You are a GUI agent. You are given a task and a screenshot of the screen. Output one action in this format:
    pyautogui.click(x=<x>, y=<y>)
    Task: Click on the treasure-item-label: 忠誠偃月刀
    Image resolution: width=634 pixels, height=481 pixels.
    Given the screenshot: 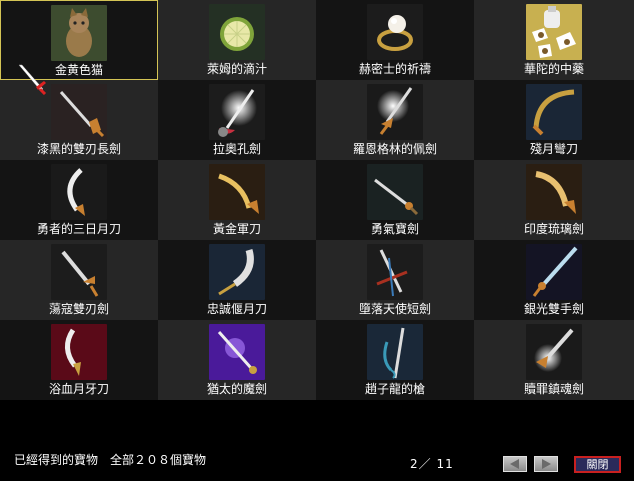 What is the action you would take?
    pyautogui.click(x=236, y=309)
    